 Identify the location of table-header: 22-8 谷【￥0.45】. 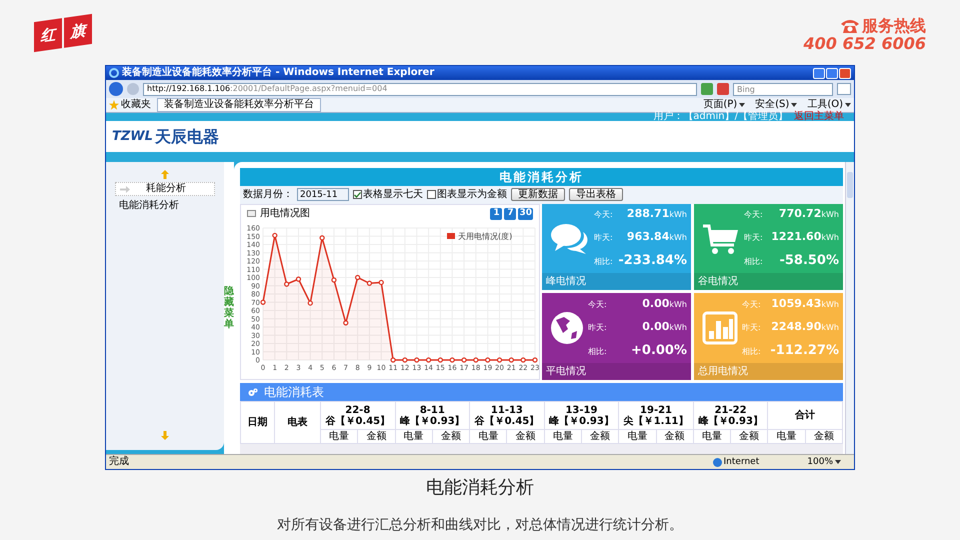
(358, 416).